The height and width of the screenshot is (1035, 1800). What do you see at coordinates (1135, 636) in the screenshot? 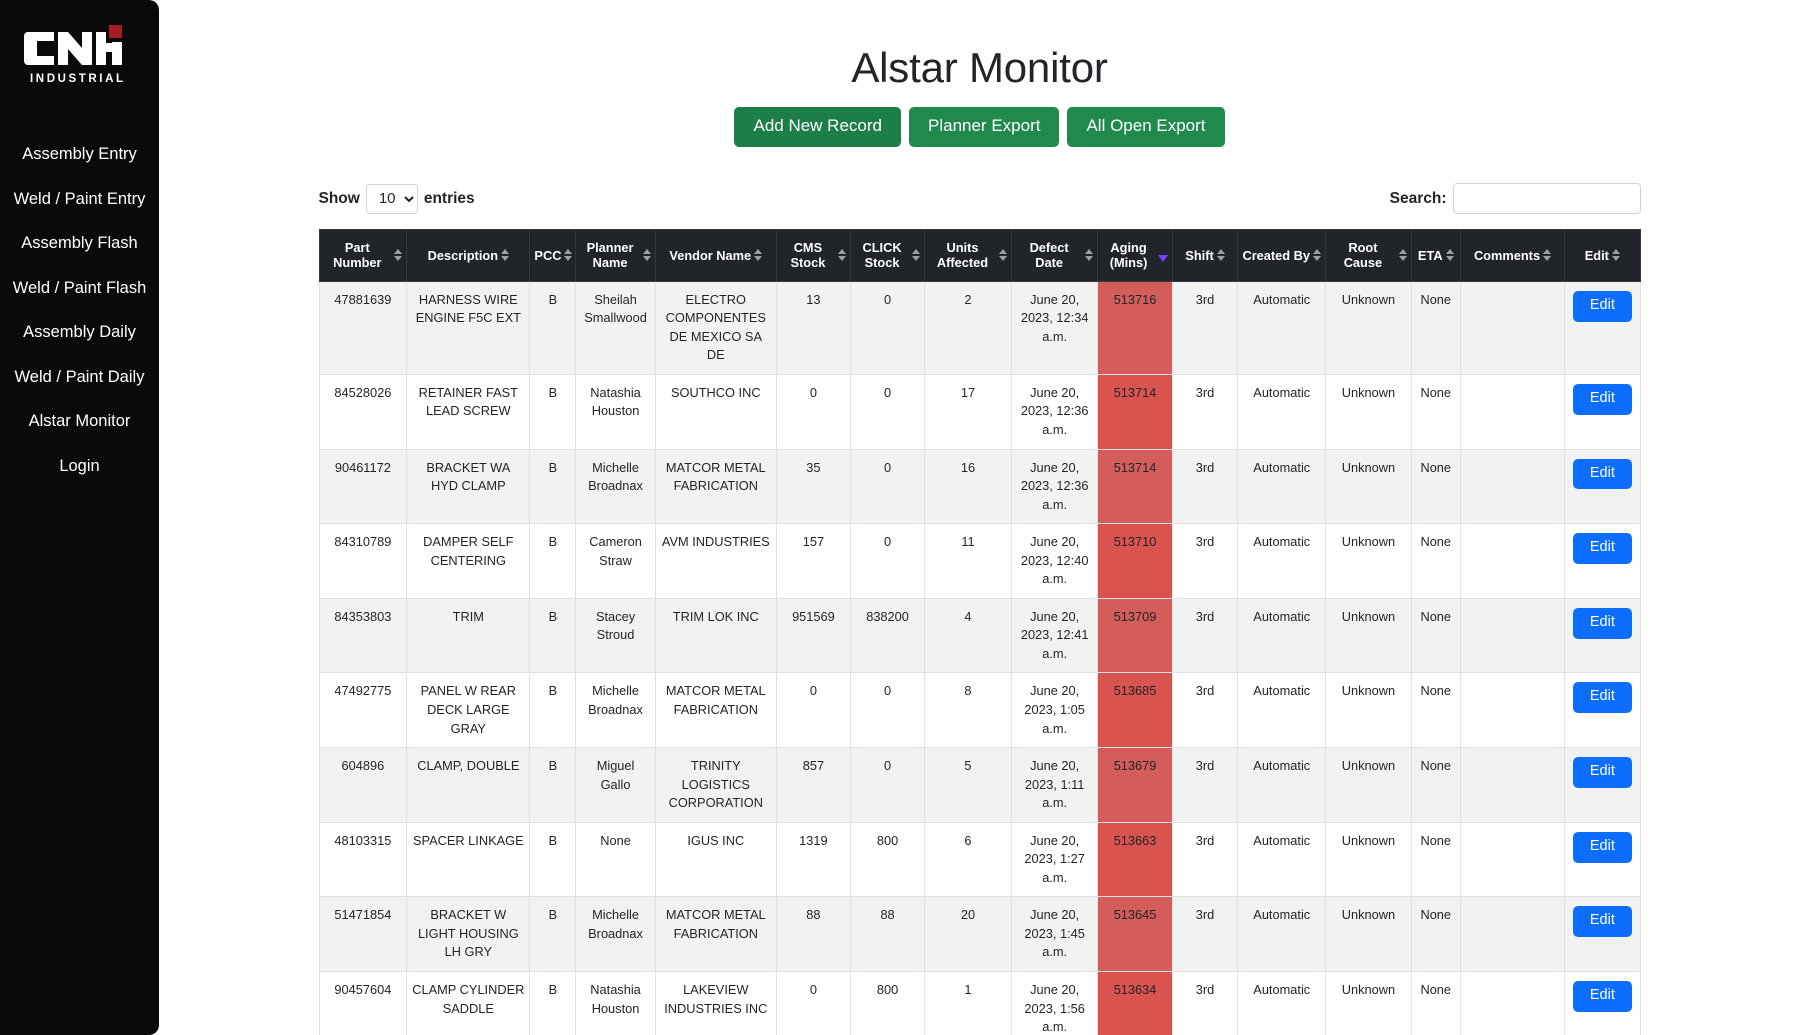
I see `cell-aging: 513709` at bounding box center [1135, 636].